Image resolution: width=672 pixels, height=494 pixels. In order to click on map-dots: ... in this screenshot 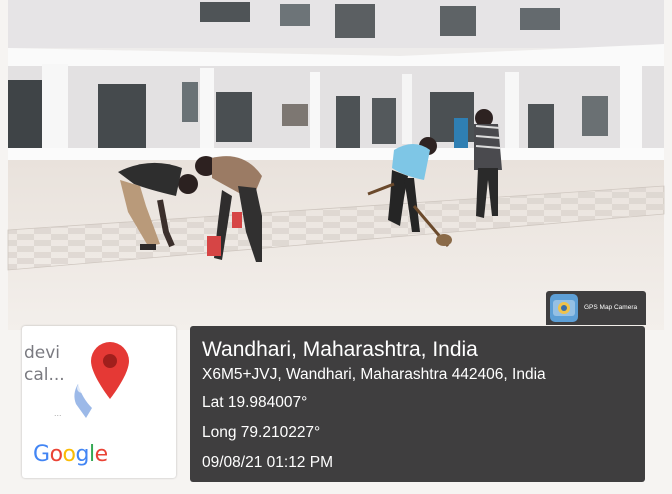, I will do `click(58, 413)`.